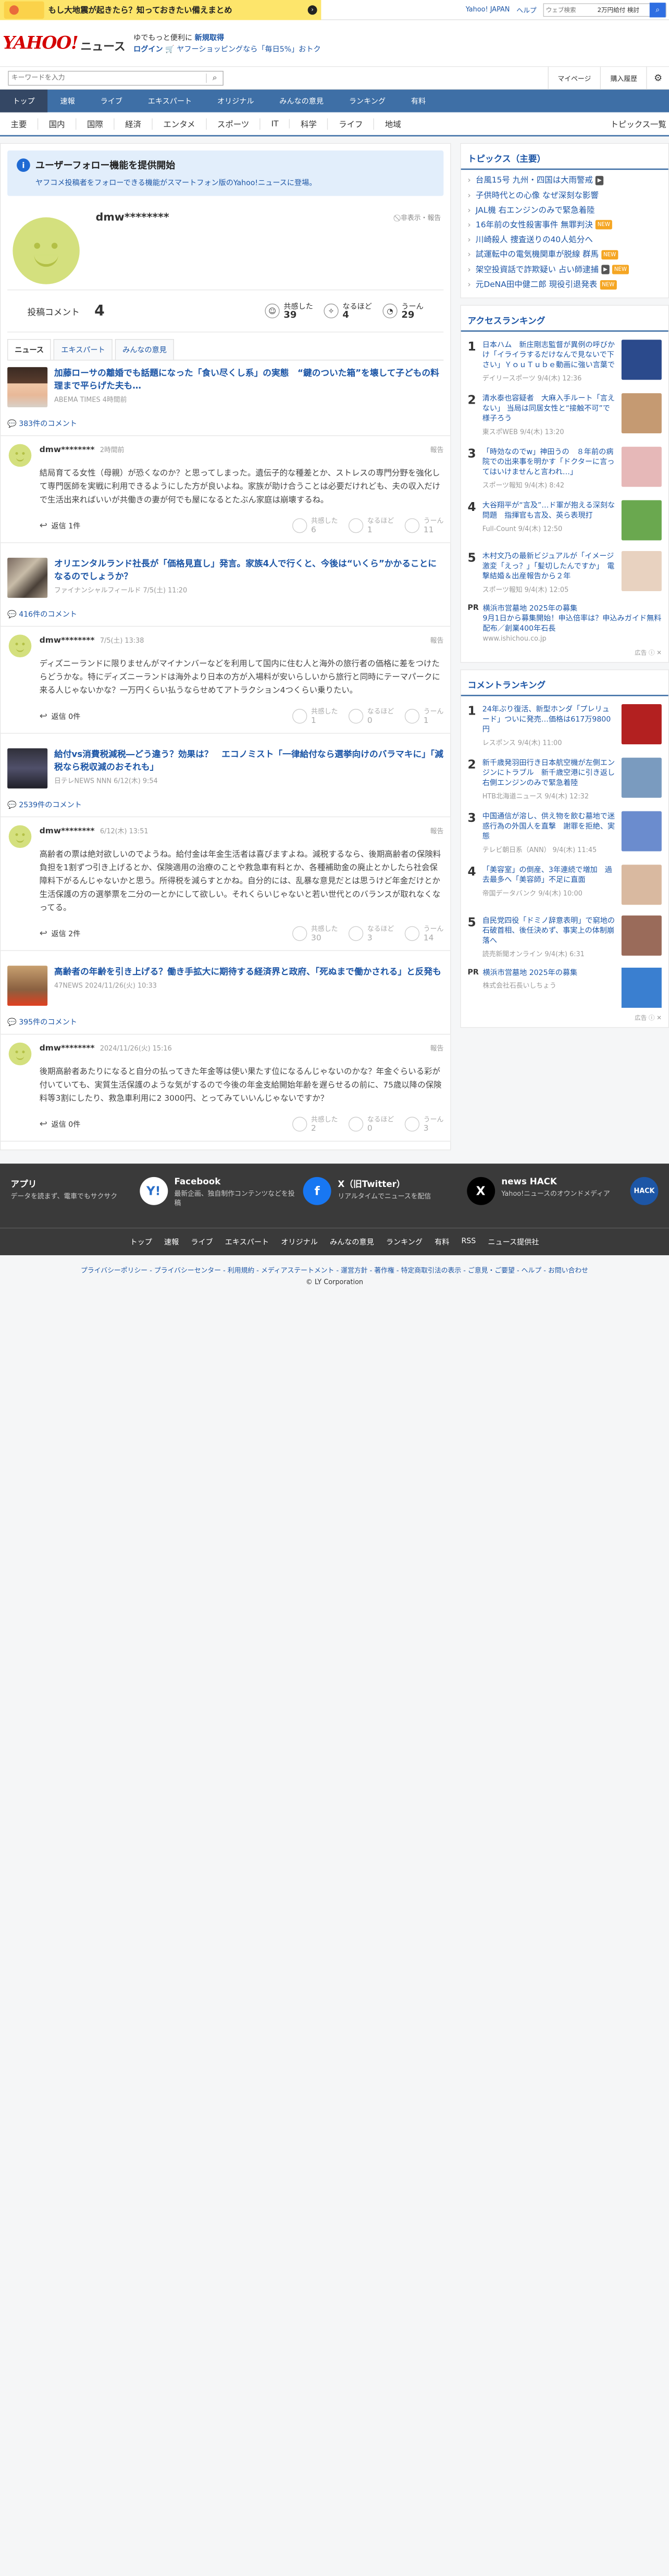  What do you see at coordinates (84, 349) in the screenshot?
I see `tab: エキスパート` at bounding box center [84, 349].